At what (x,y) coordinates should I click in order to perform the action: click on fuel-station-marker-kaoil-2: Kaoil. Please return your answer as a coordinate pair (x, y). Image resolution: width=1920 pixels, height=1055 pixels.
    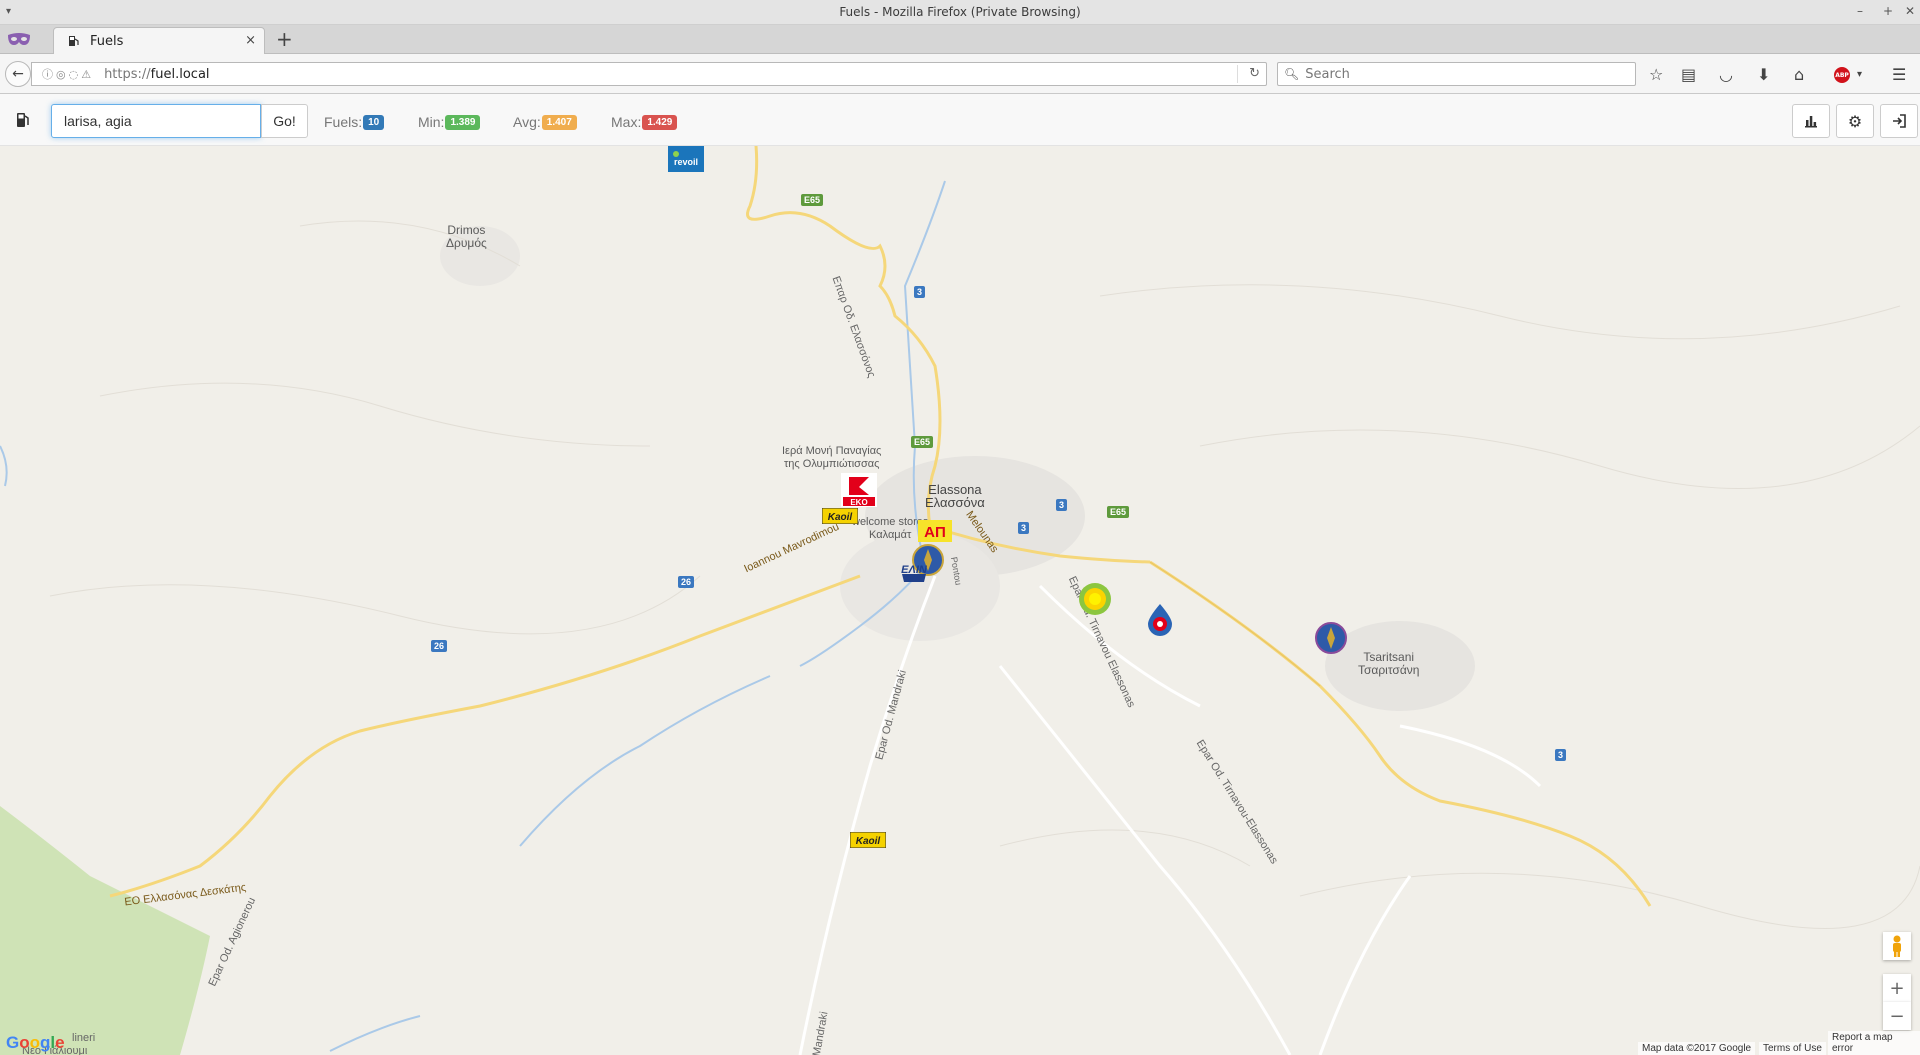
    Looking at the image, I should click on (868, 840).